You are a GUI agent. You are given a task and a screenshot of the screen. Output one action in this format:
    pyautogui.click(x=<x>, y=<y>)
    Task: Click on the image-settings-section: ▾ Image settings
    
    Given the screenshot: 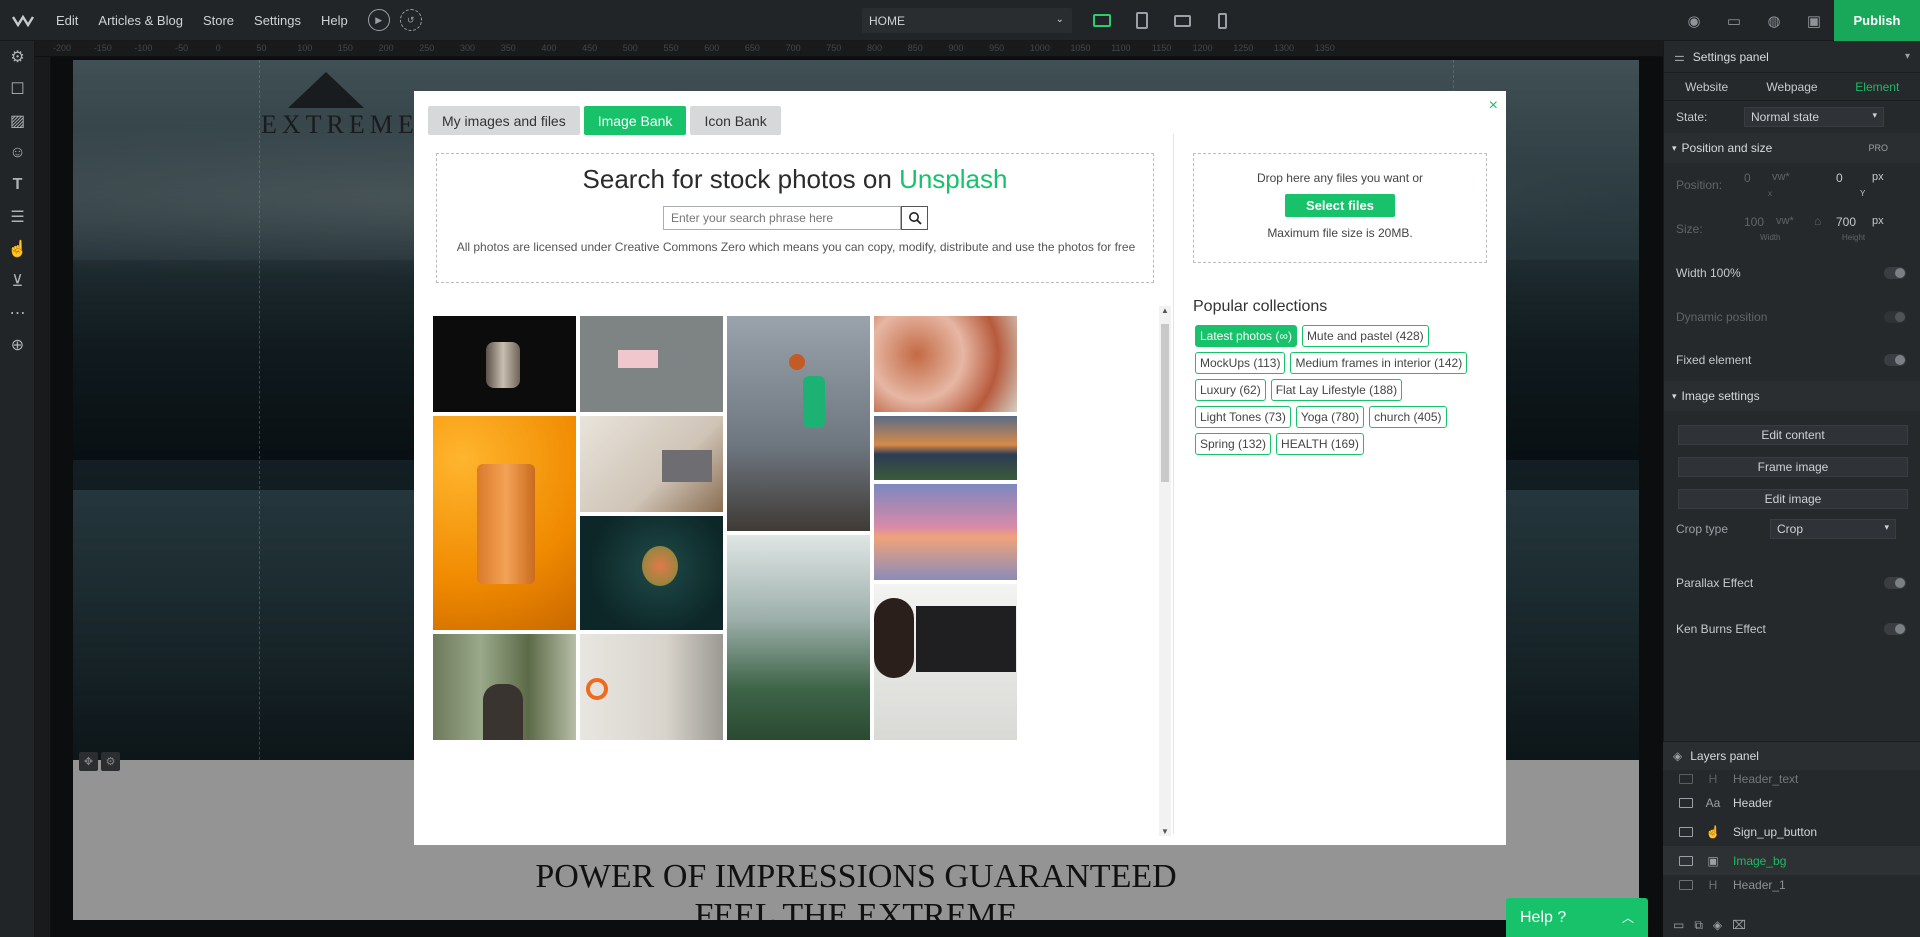 What is the action you would take?
    pyautogui.click(x=1792, y=396)
    